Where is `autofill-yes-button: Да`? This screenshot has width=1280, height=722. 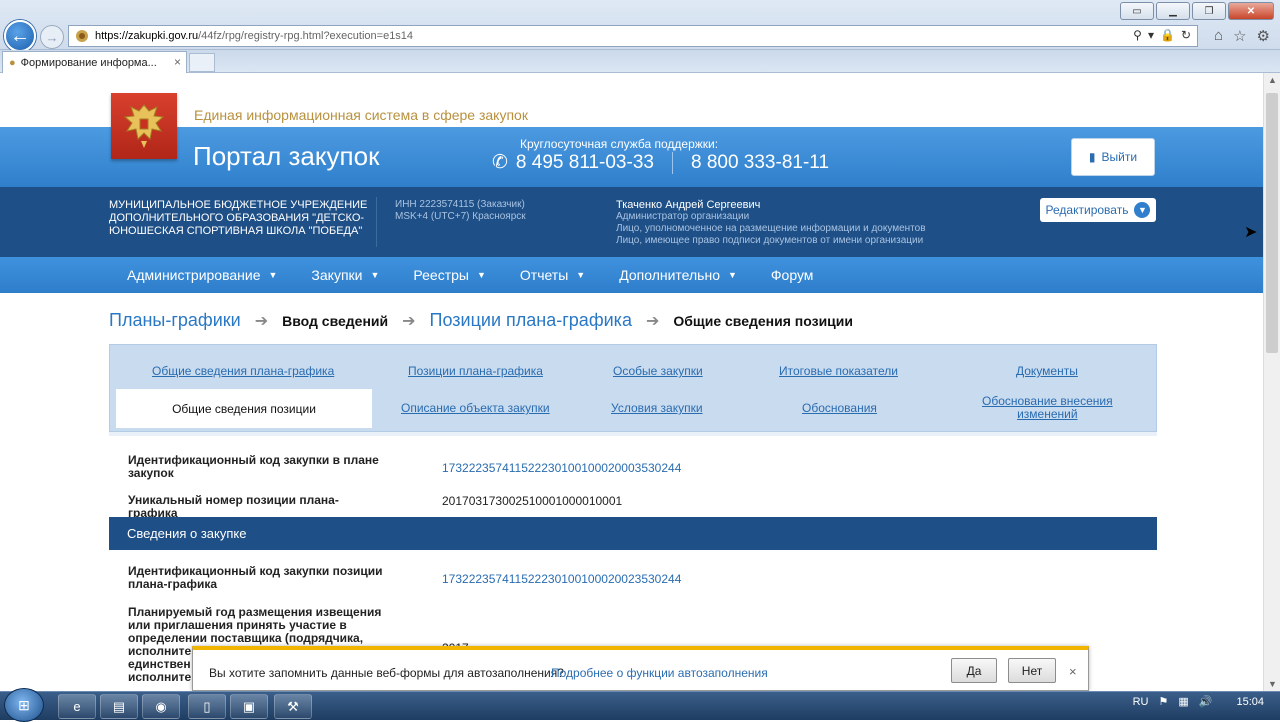
autofill-yes-button: Да is located at coordinates (974, 670).